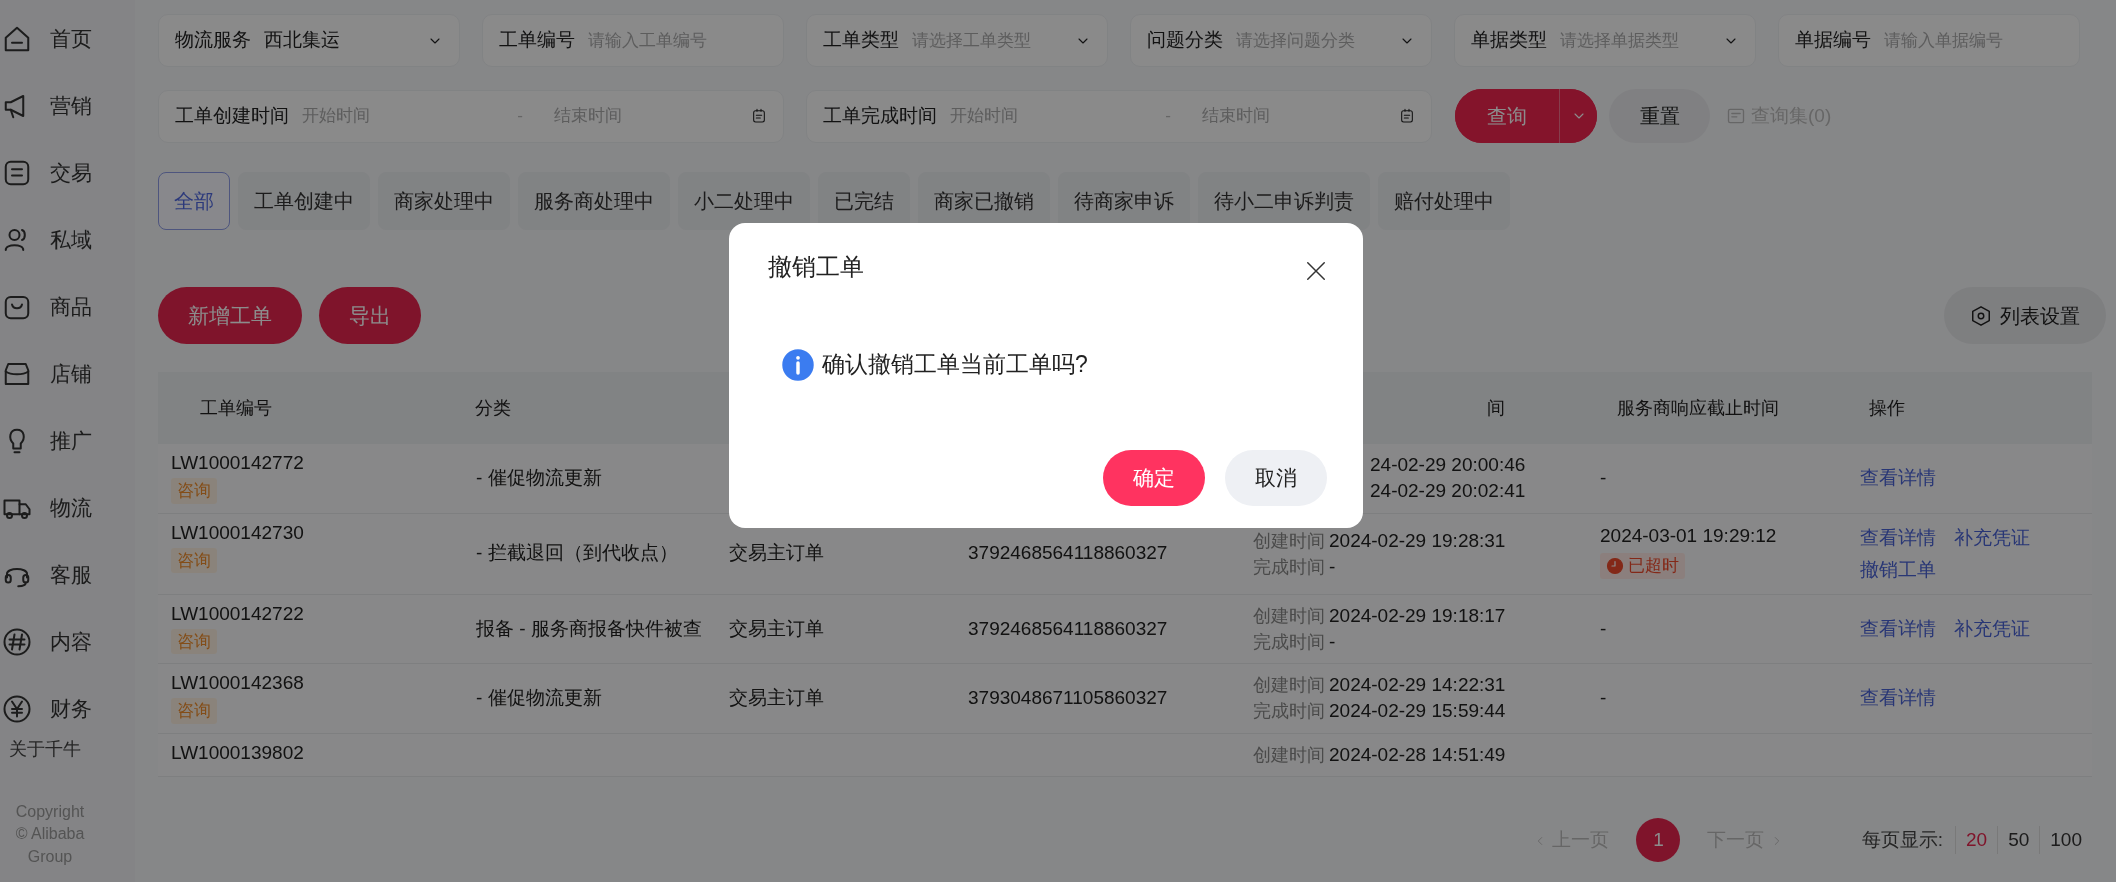 Image resolution: width=2116 pixels, height=882 pixels. What do you see at coordinates (238, 463) in the screenshot?
I see `ticket-id: LW1000142772` at bounding box center [238, 463].